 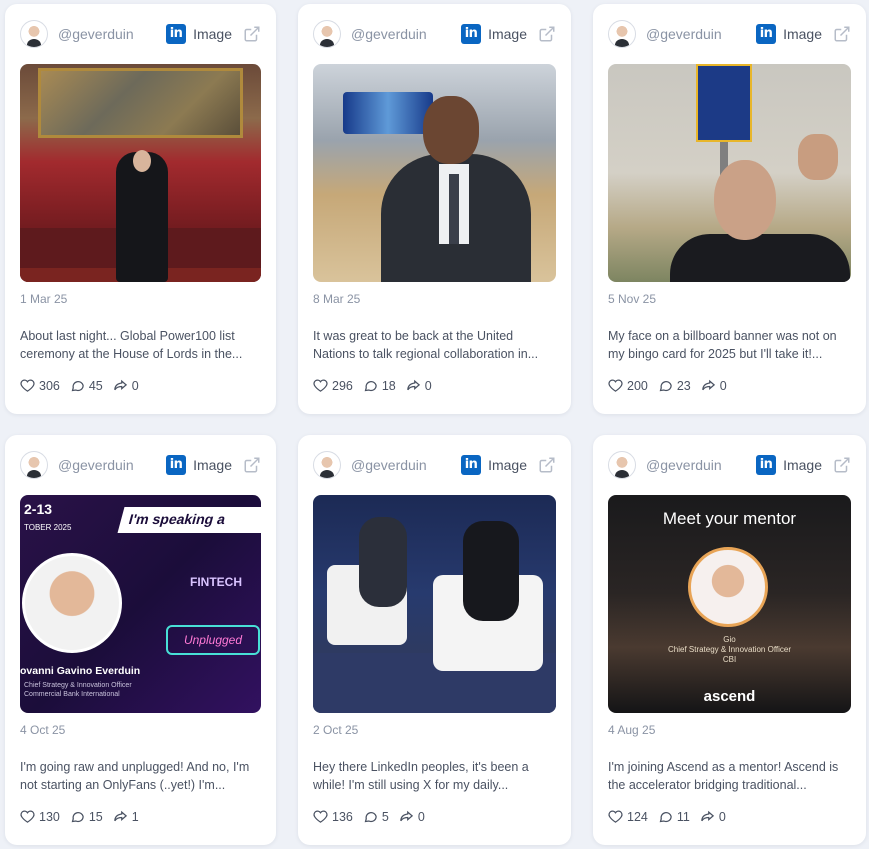 What do you see at coordinates (140, 816) in the screenshot?
I see `post-stats: 130 15 1` at bounding box center [140, 816].